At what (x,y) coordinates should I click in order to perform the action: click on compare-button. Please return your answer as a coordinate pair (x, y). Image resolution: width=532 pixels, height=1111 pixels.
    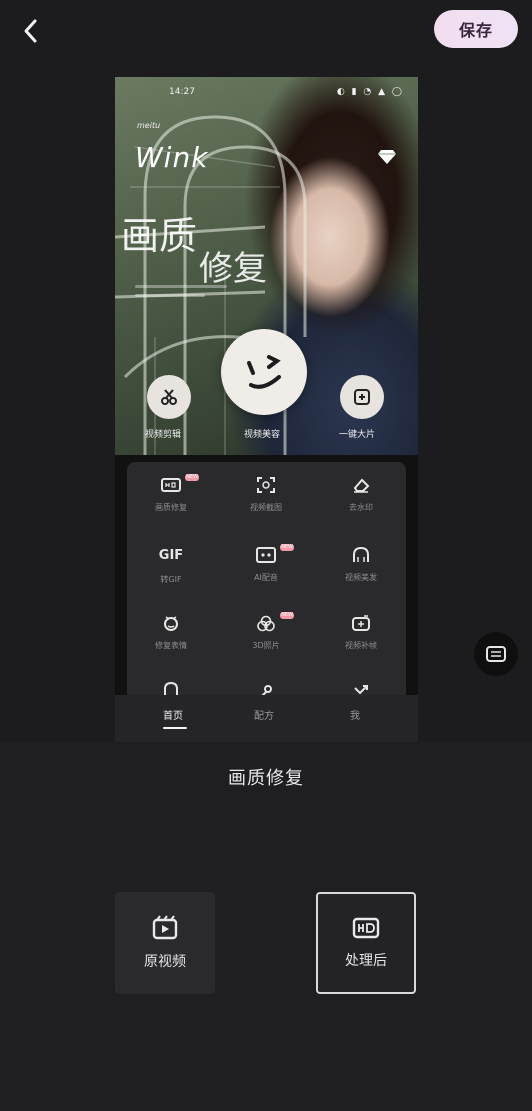
    Looking at the image, I should click on (496, 654).